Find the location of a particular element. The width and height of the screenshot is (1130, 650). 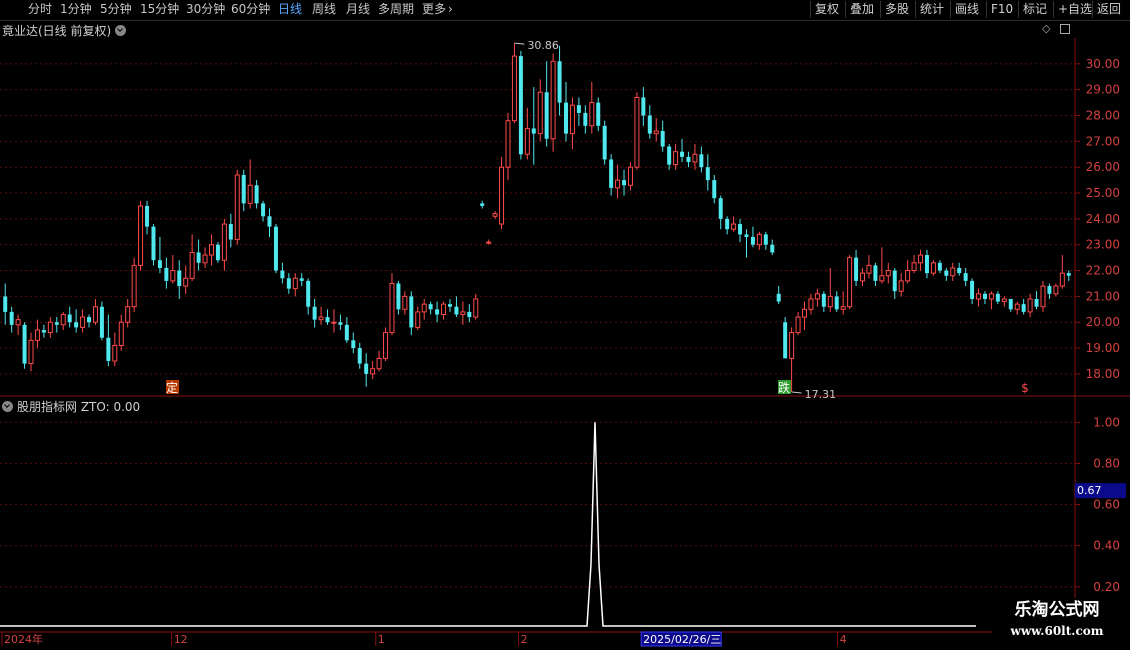

low-price-label: 17.31 is located at coordinates (821, 394).